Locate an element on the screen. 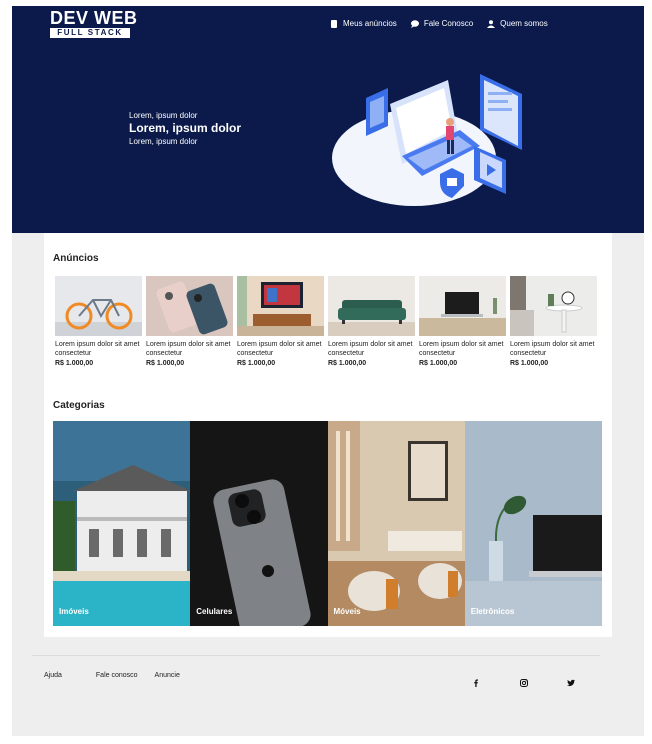 Image resolution: width=652 pixels, height=744 pixels. category-celulares: Celulares is located at coordinates (259, 523).